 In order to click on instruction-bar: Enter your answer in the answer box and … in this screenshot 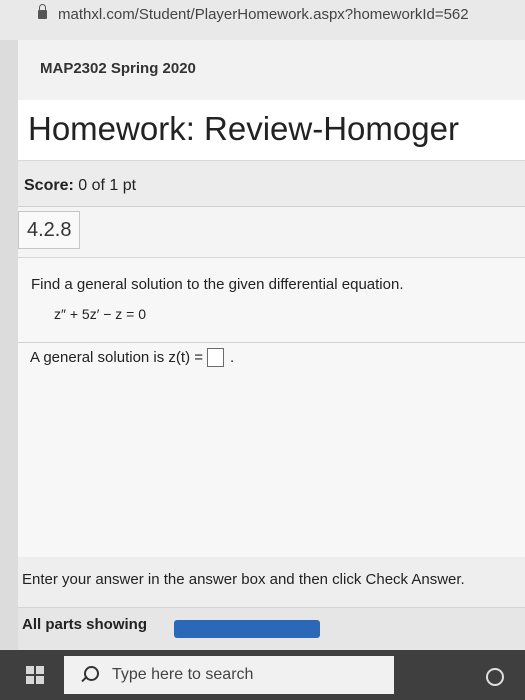, I will do `click(271, 582)`.